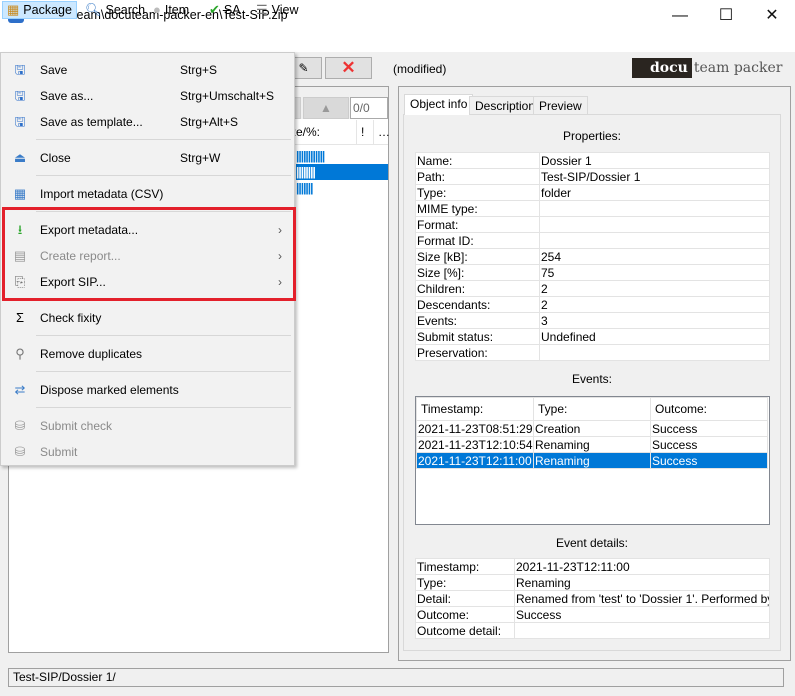 This screenshot has width=795, height=696. I want to click on tab-object-info: Object info, so click(439, 104).